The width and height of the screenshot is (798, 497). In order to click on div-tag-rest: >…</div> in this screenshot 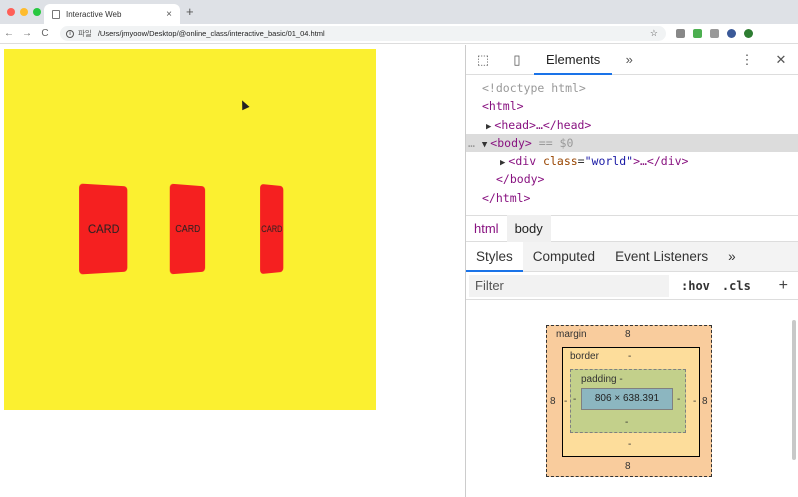, I will do `click(661, 161)`.